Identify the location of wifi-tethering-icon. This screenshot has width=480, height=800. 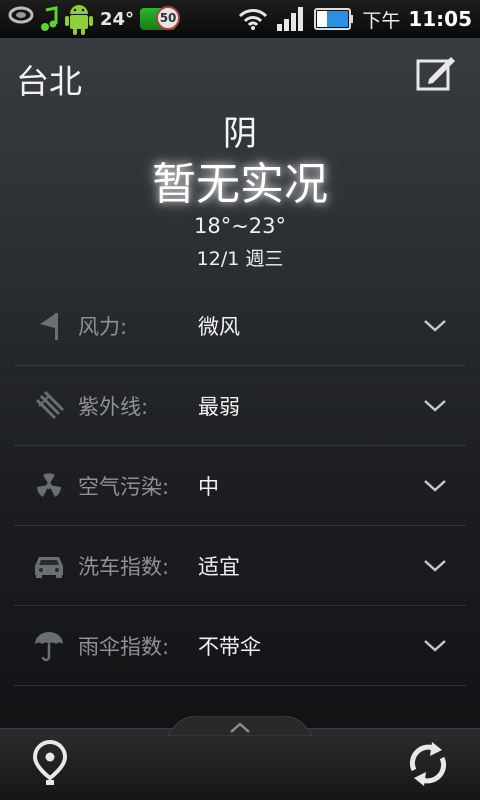
(21, 15).